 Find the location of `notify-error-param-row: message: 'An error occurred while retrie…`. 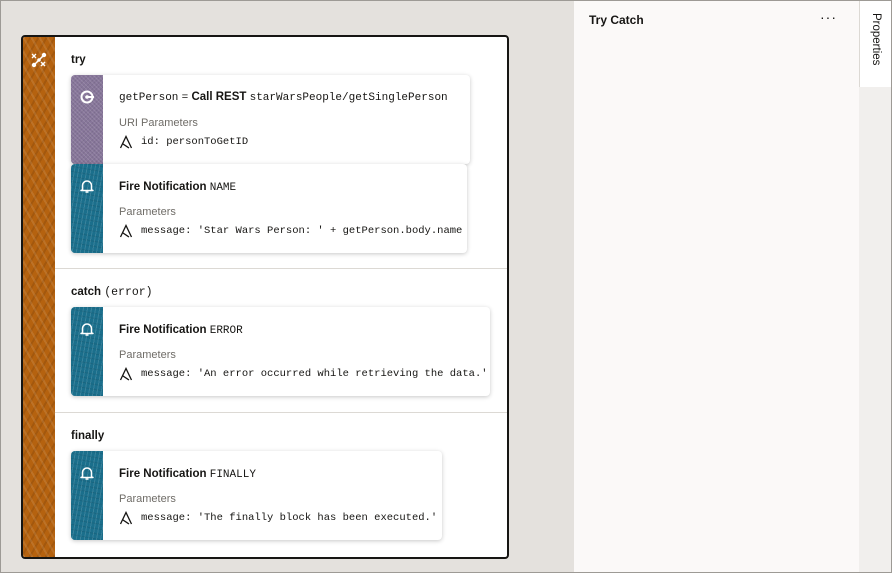

notify-error-param-row: message: 'An error occurred while retrie… is located at coordinates (303, 374).